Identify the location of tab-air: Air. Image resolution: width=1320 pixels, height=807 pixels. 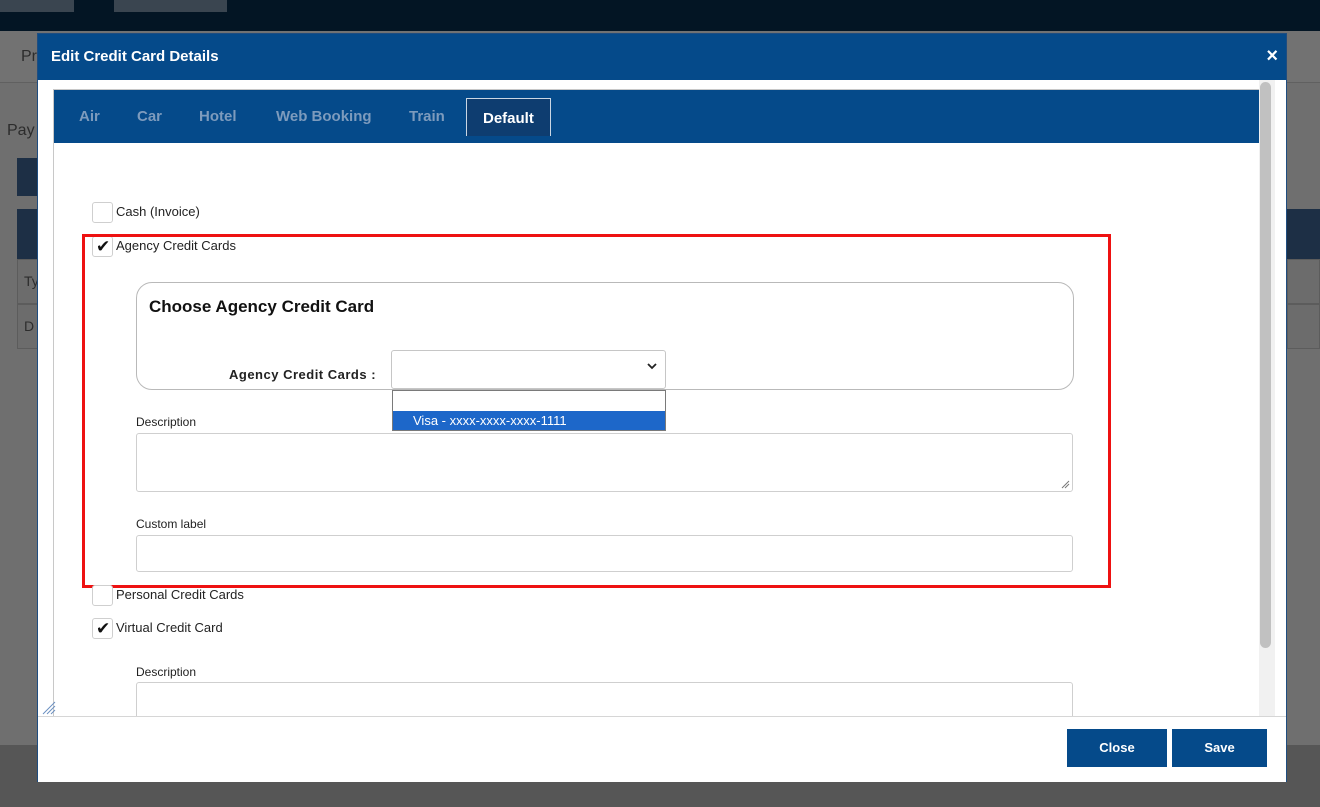
(89, 116).